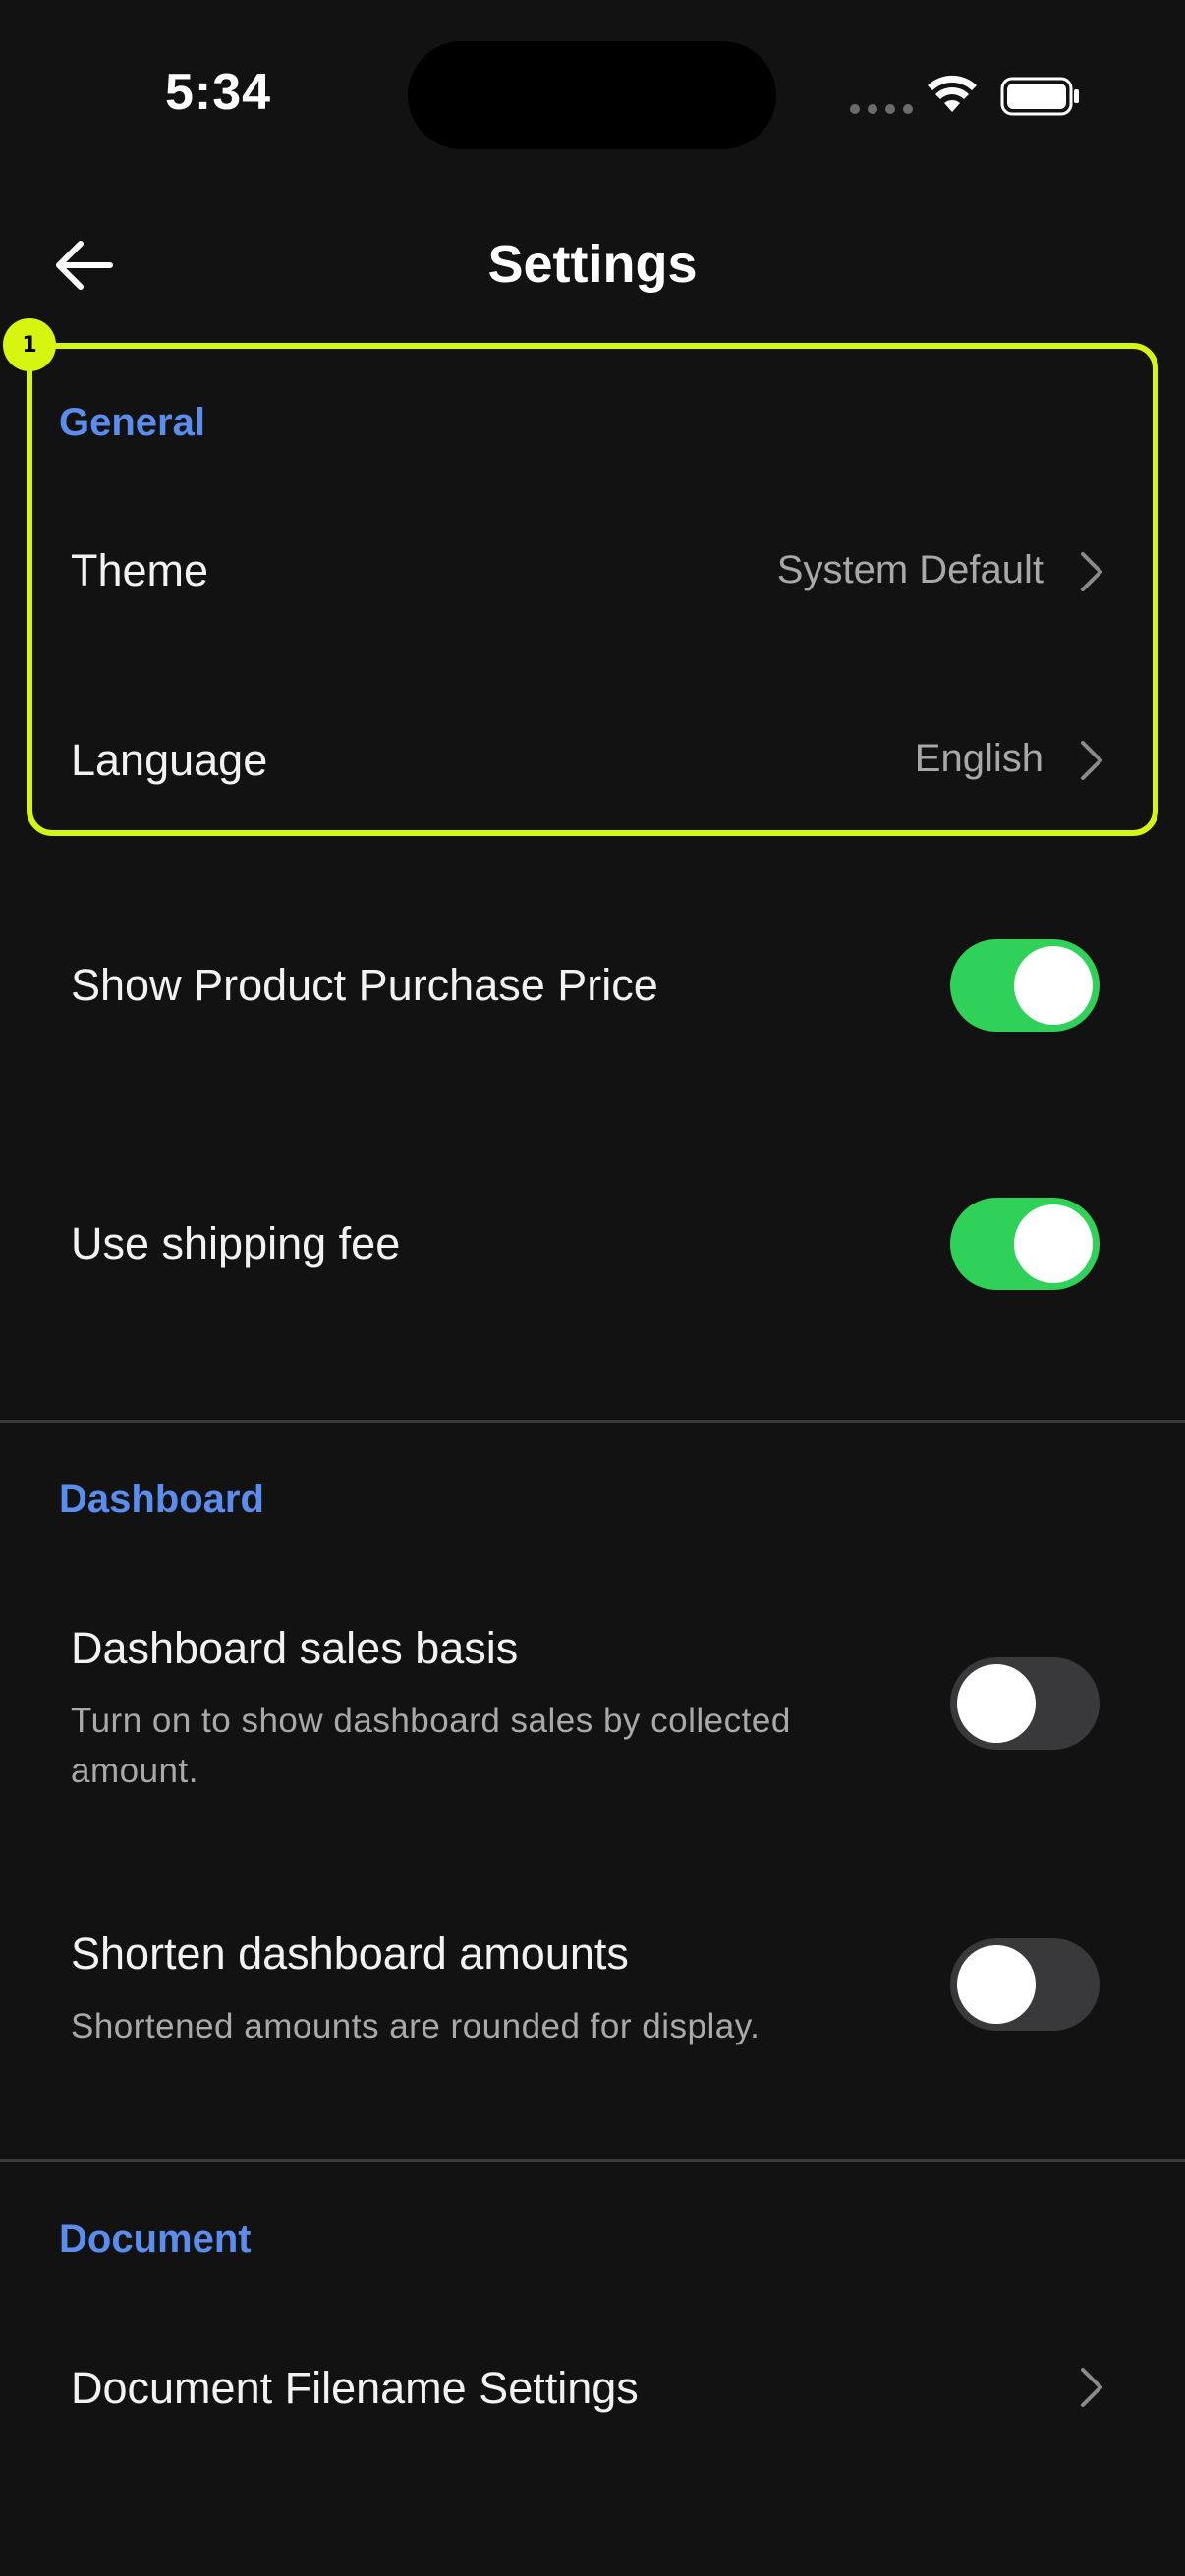 The height and width of the screenshot is (2576, 1185). I want to click on language-value: English, so click(979, 758).